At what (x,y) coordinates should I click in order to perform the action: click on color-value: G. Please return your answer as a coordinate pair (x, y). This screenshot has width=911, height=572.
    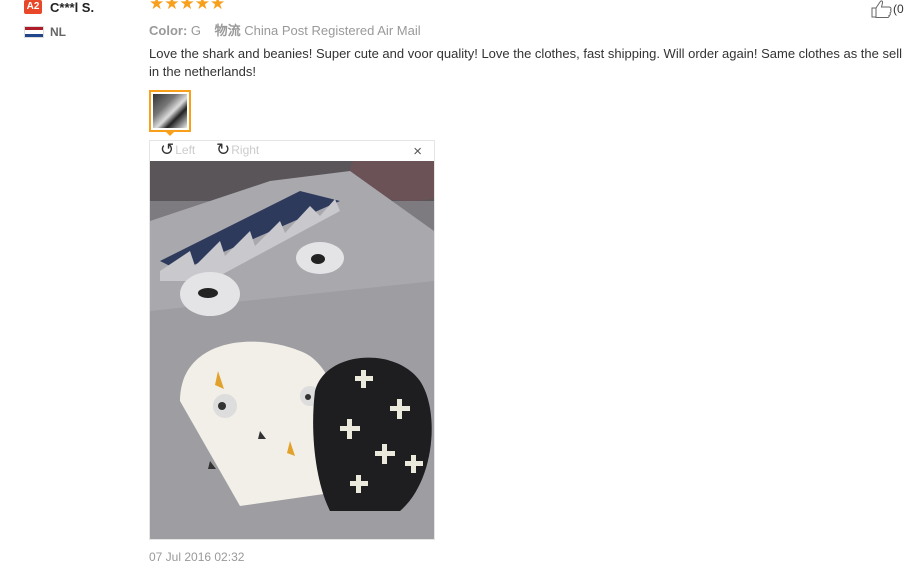
    Looking at the image, I should click on (196, 30).